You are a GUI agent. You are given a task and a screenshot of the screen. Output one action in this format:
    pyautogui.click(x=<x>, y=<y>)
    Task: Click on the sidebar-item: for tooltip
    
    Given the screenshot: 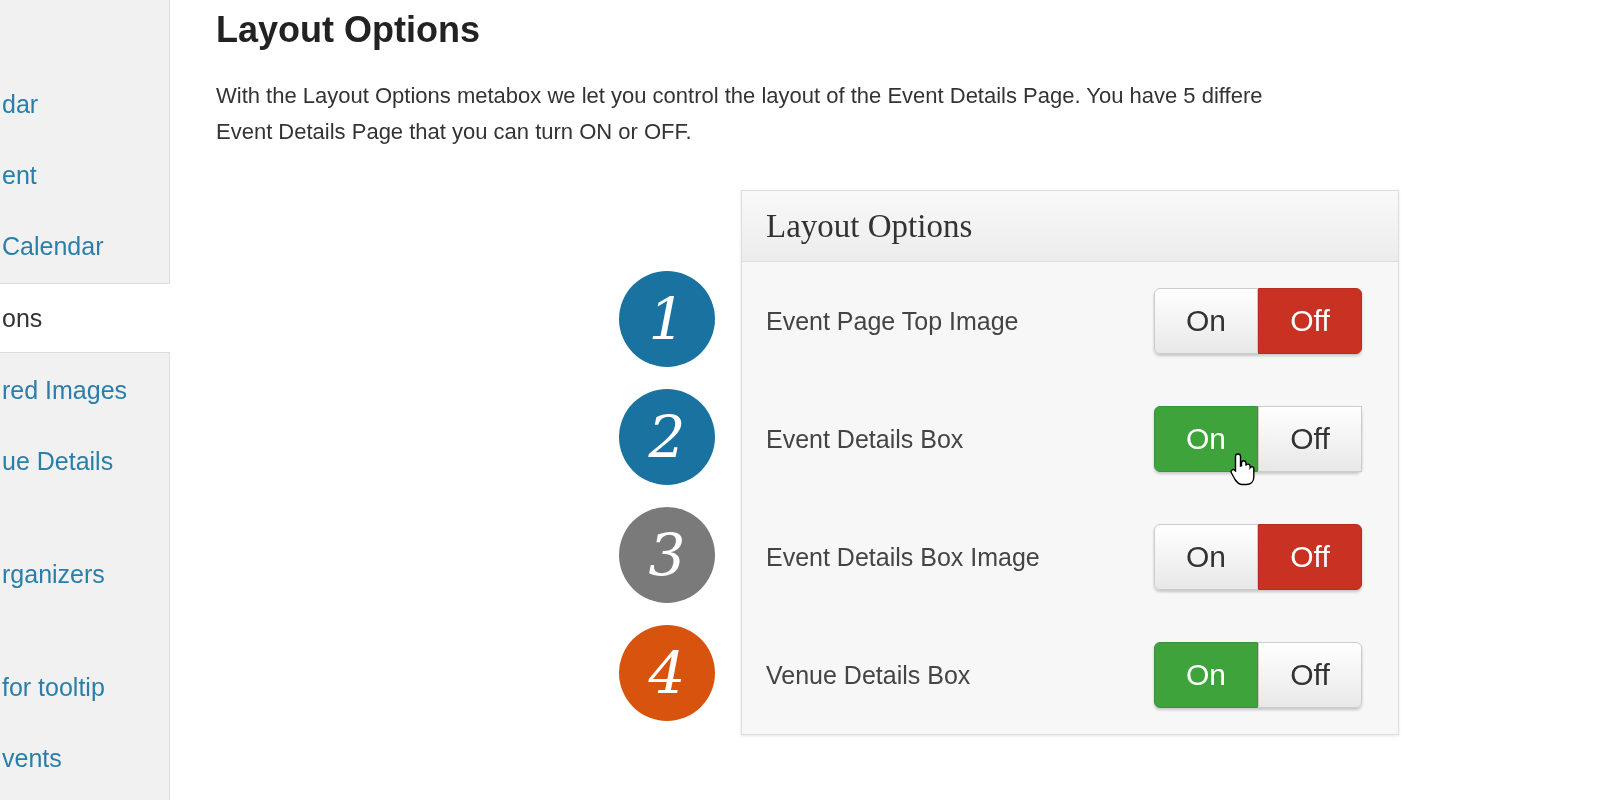 What is the action you would take?
    pyautogui.click(x=84, y=687)
    